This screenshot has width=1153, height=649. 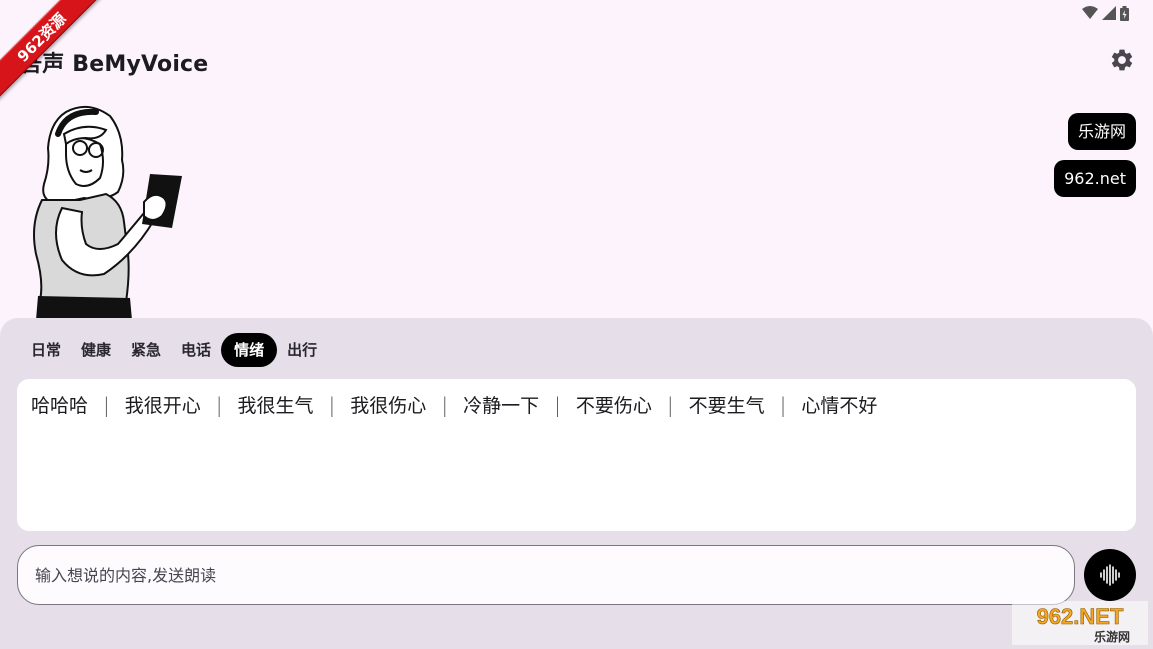 I want to click on phrase-item: 我很开心, so click(x=163, y=404).